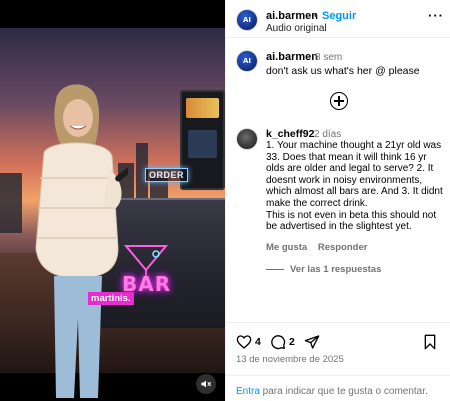  I want to click on replies-divider, so click(275, 269).